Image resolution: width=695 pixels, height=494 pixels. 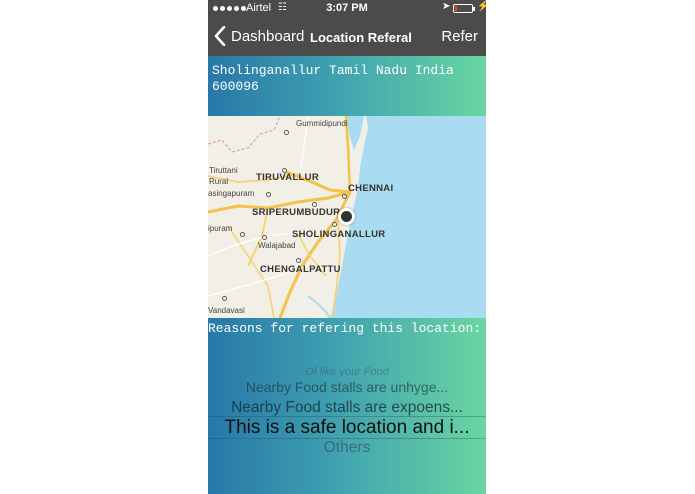 I want to click on battery-tip, so click(x=474, y=9).